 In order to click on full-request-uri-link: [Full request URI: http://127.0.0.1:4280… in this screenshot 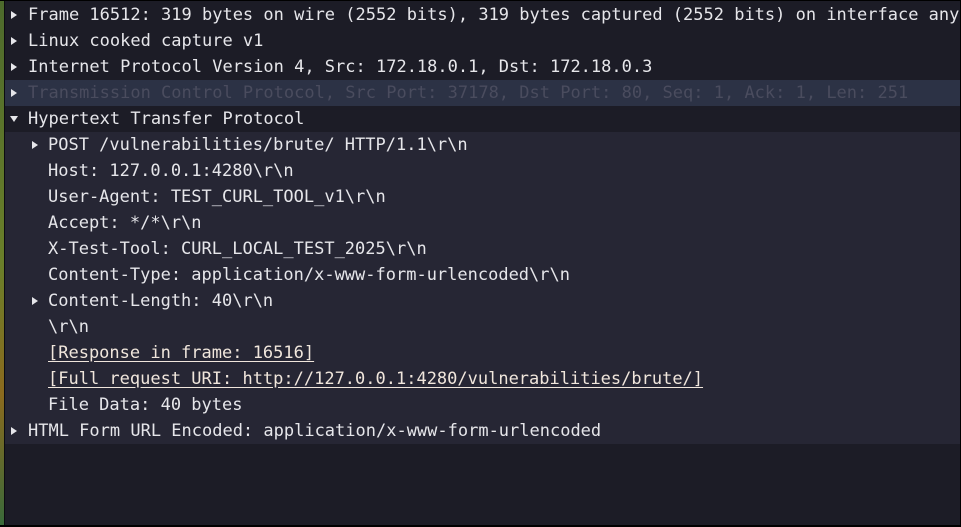, I will do `click(375, 379)`.